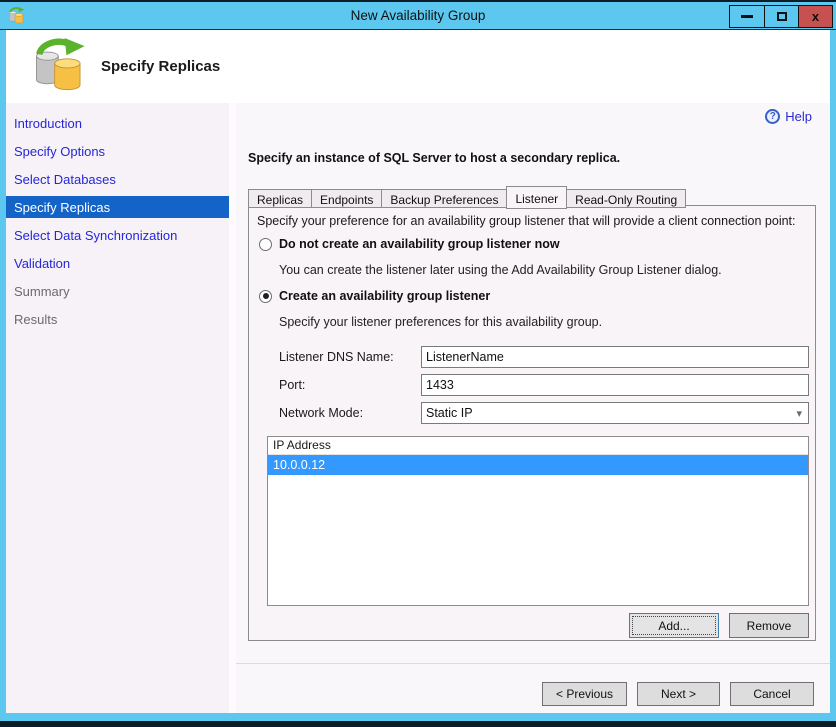  I want to click on titlebar: New Availability Group x, so click(418, 16).